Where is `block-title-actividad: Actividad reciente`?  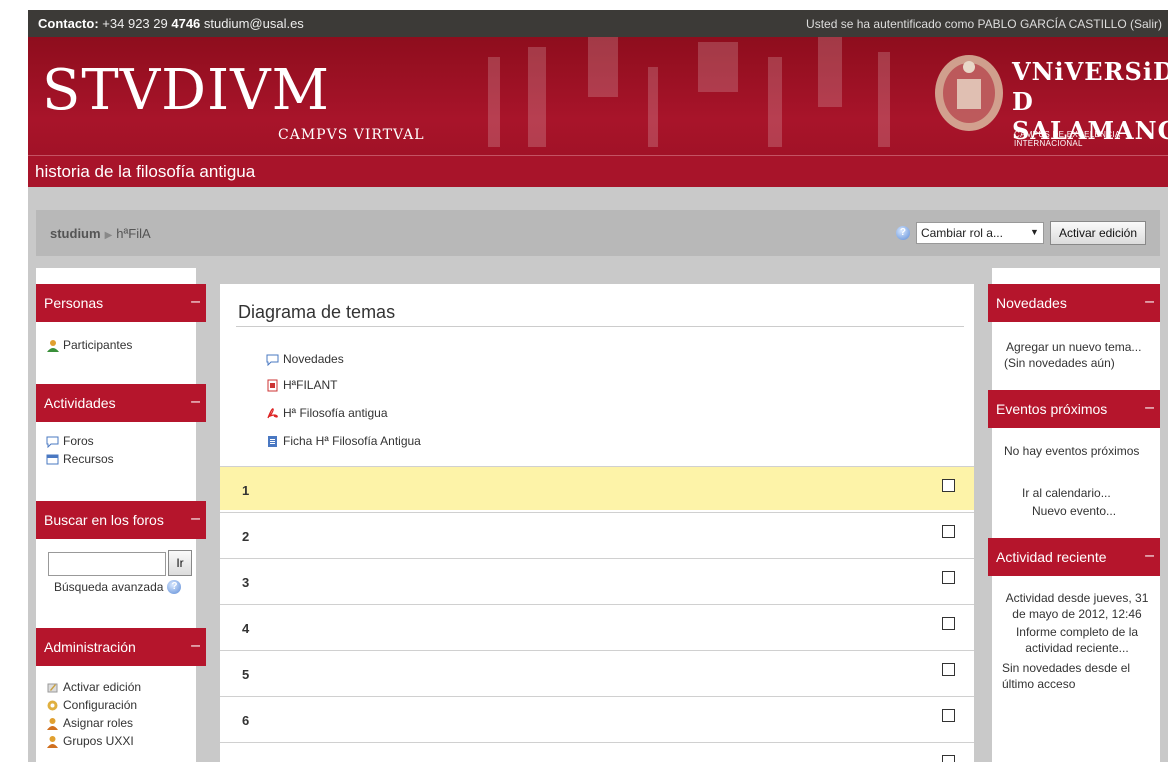 block-title-actividad: Actividad reciente is located at coordinates (1051, 557).